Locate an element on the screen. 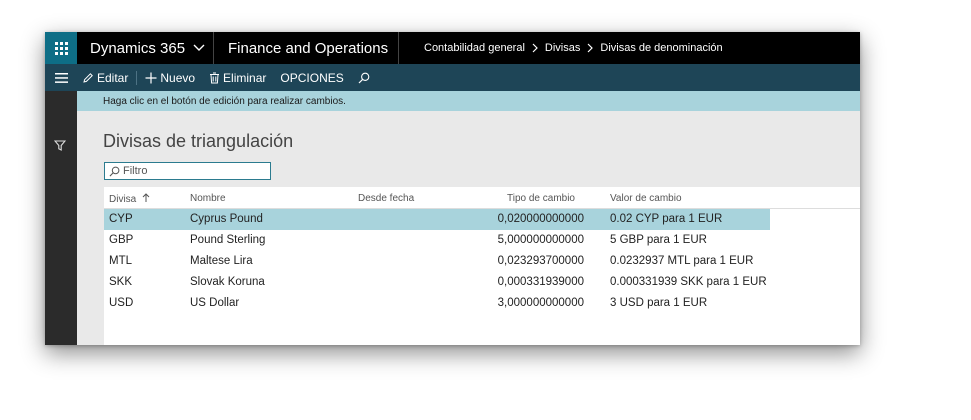  delete-button: Eliminar is located at coordinates (237, 78).